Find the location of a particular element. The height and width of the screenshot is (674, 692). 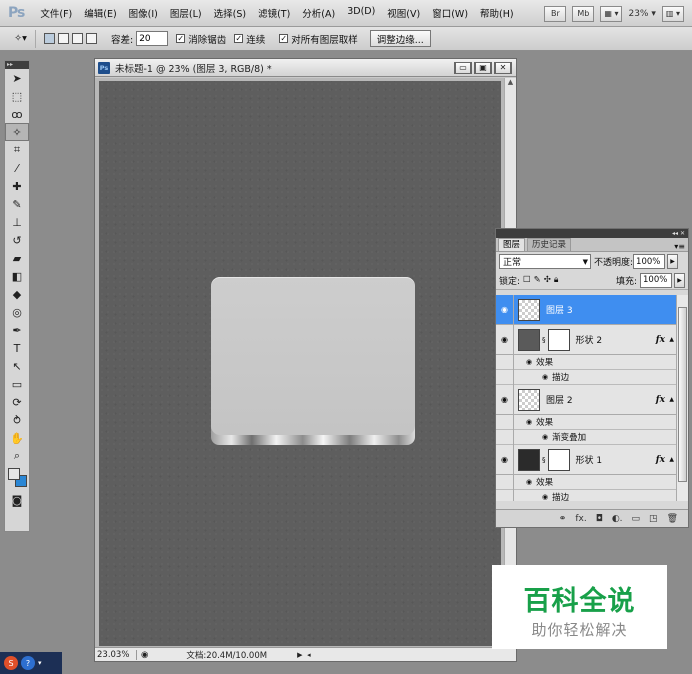

link-layers-icon: ⚭ is located at coordinates (563, 519).